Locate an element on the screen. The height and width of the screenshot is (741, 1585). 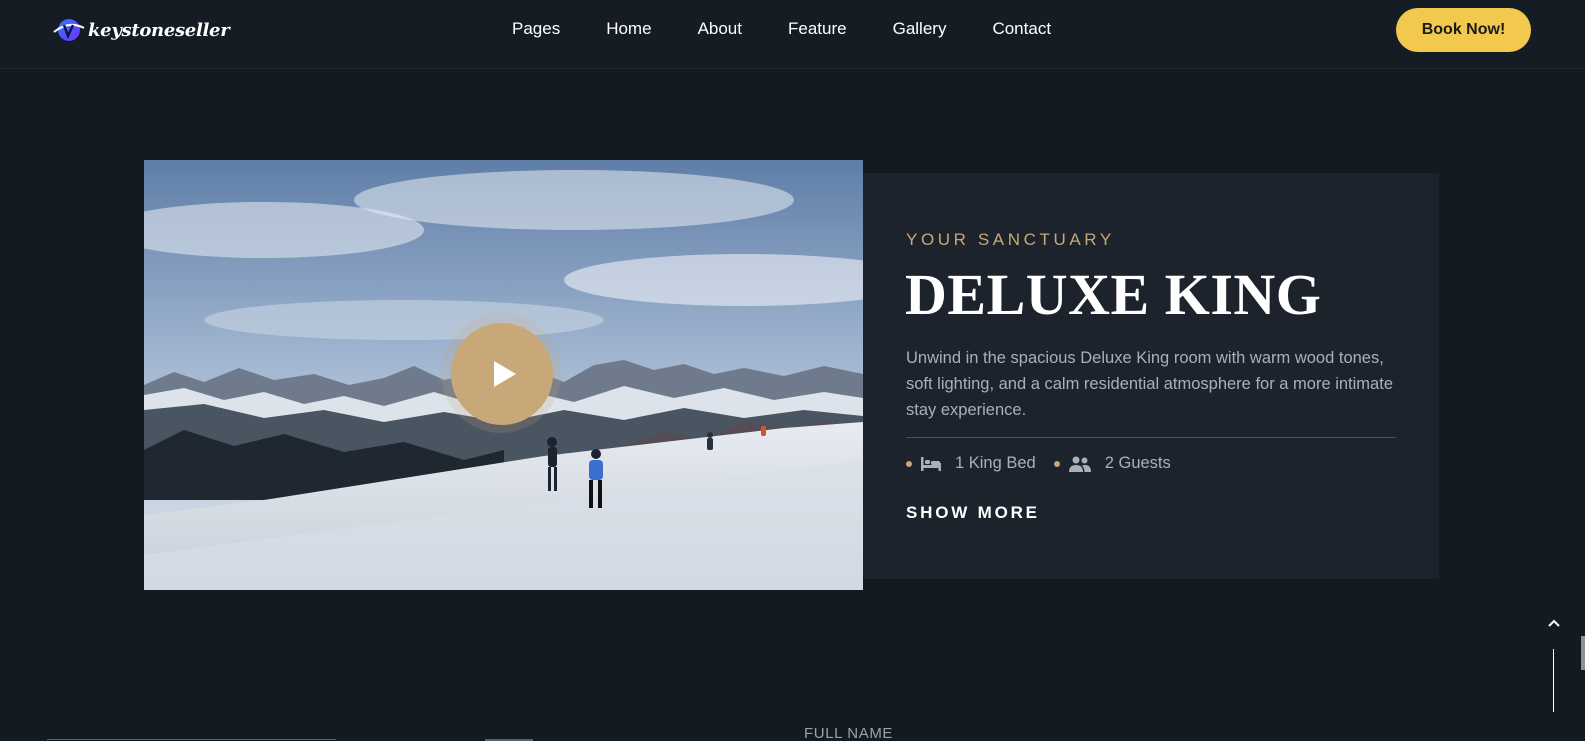
nav-item-gallery: Gallery is located at coordinates (920, 29).